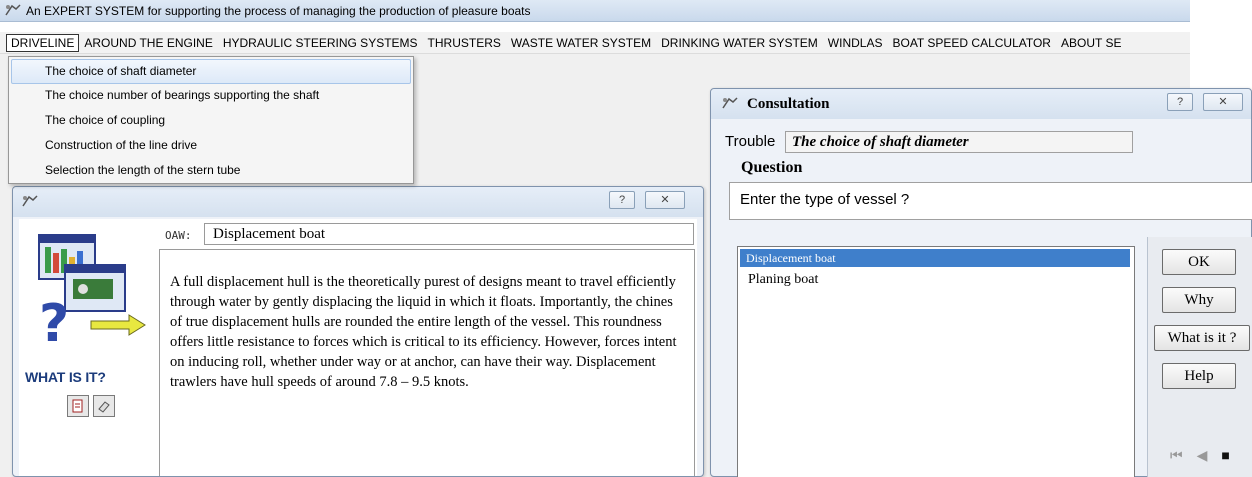 The image size is (1252, 477). What do you see at coordinates (358, 202) in the screenshot?
I see `whatis-dialog-titlebar: ? ✕` at bounding box center [358, 202].